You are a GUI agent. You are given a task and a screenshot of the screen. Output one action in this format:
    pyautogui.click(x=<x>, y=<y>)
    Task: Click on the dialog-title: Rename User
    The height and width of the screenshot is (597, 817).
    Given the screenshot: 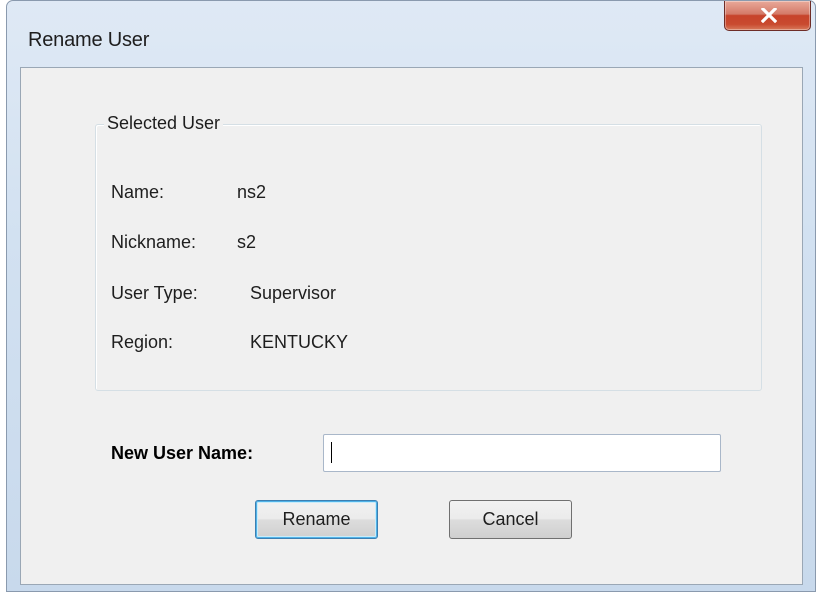 What is the action you would take?
    pyautogui.click(x=89, y=40)
    